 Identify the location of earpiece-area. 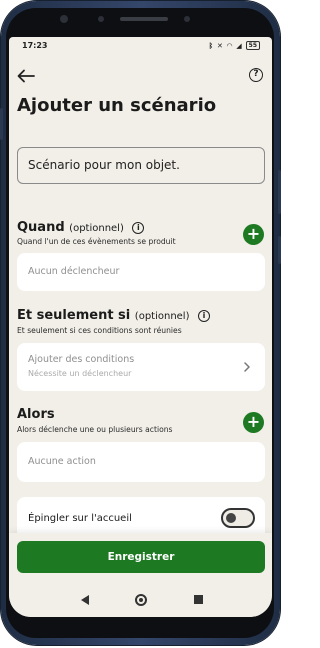
(140, 19).